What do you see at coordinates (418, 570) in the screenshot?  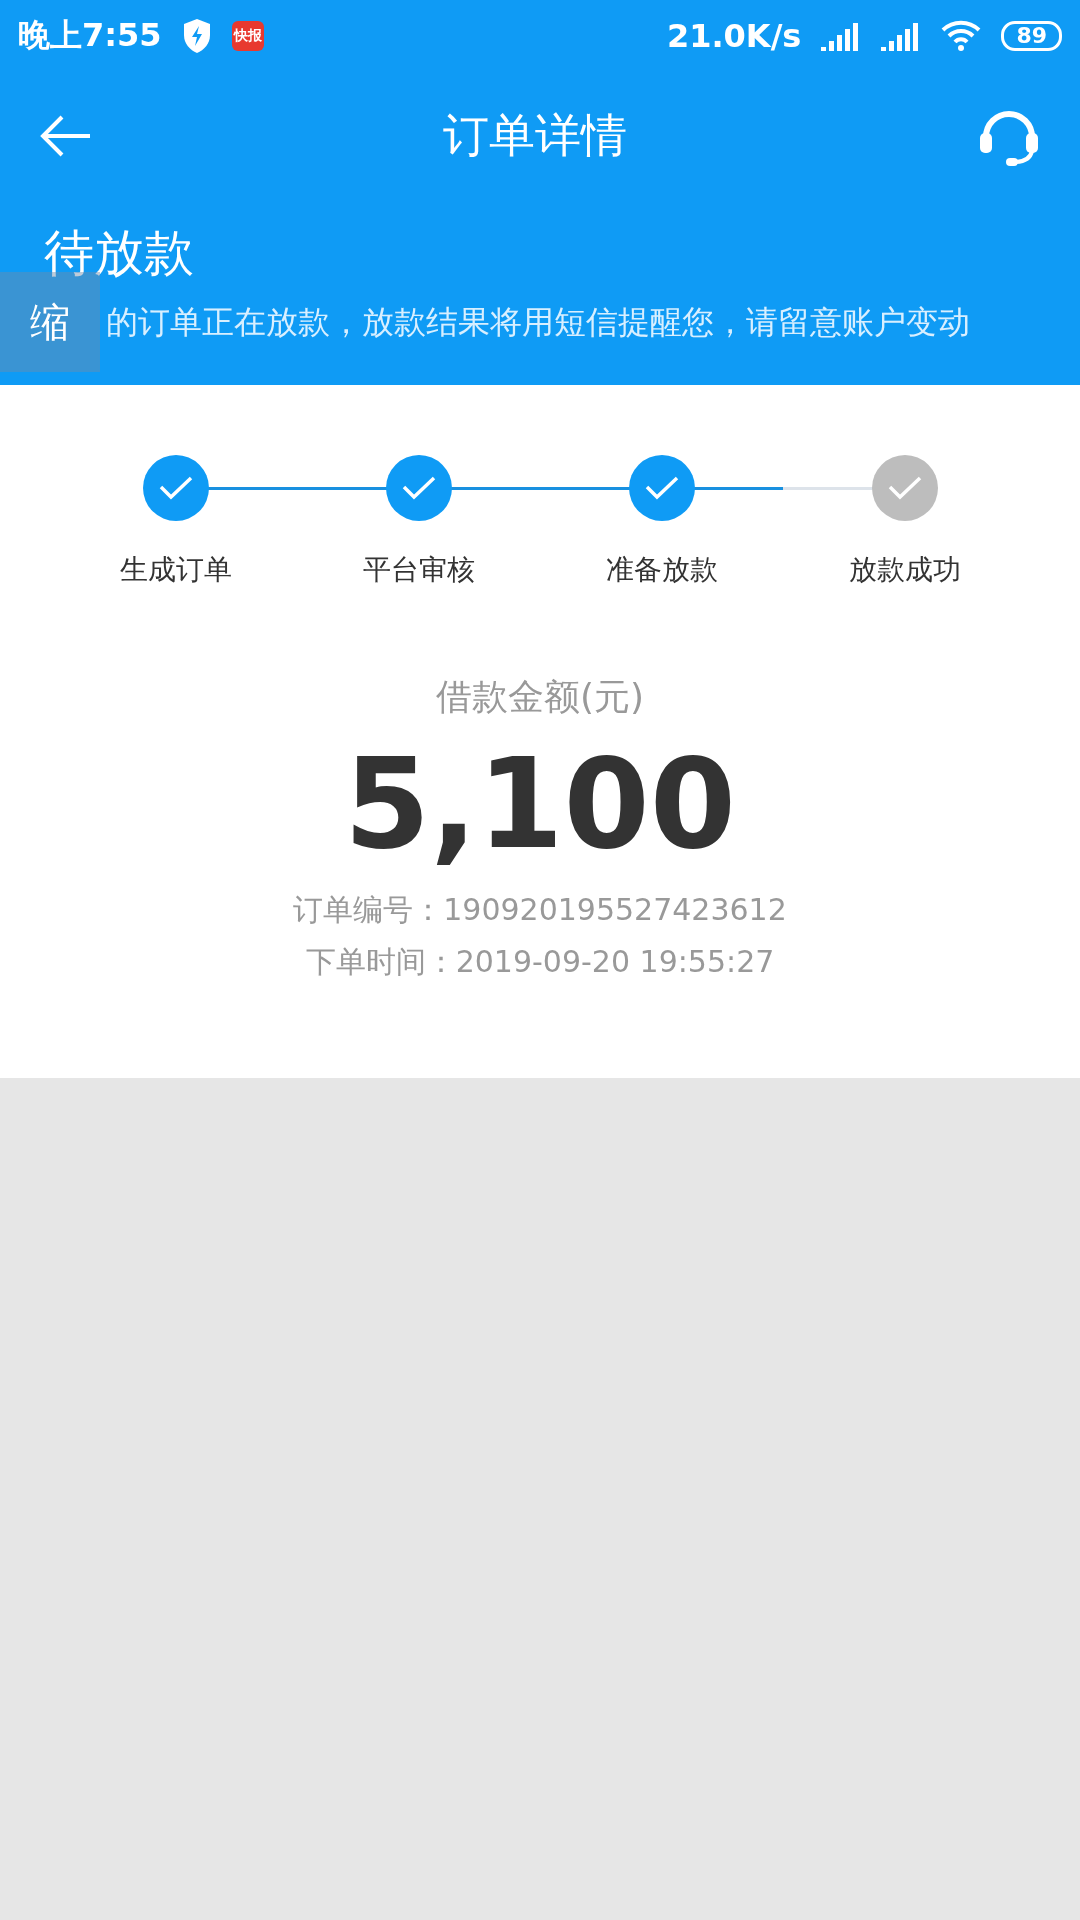 I see `step-label: 平台审核` at bounding box center [418, 570].